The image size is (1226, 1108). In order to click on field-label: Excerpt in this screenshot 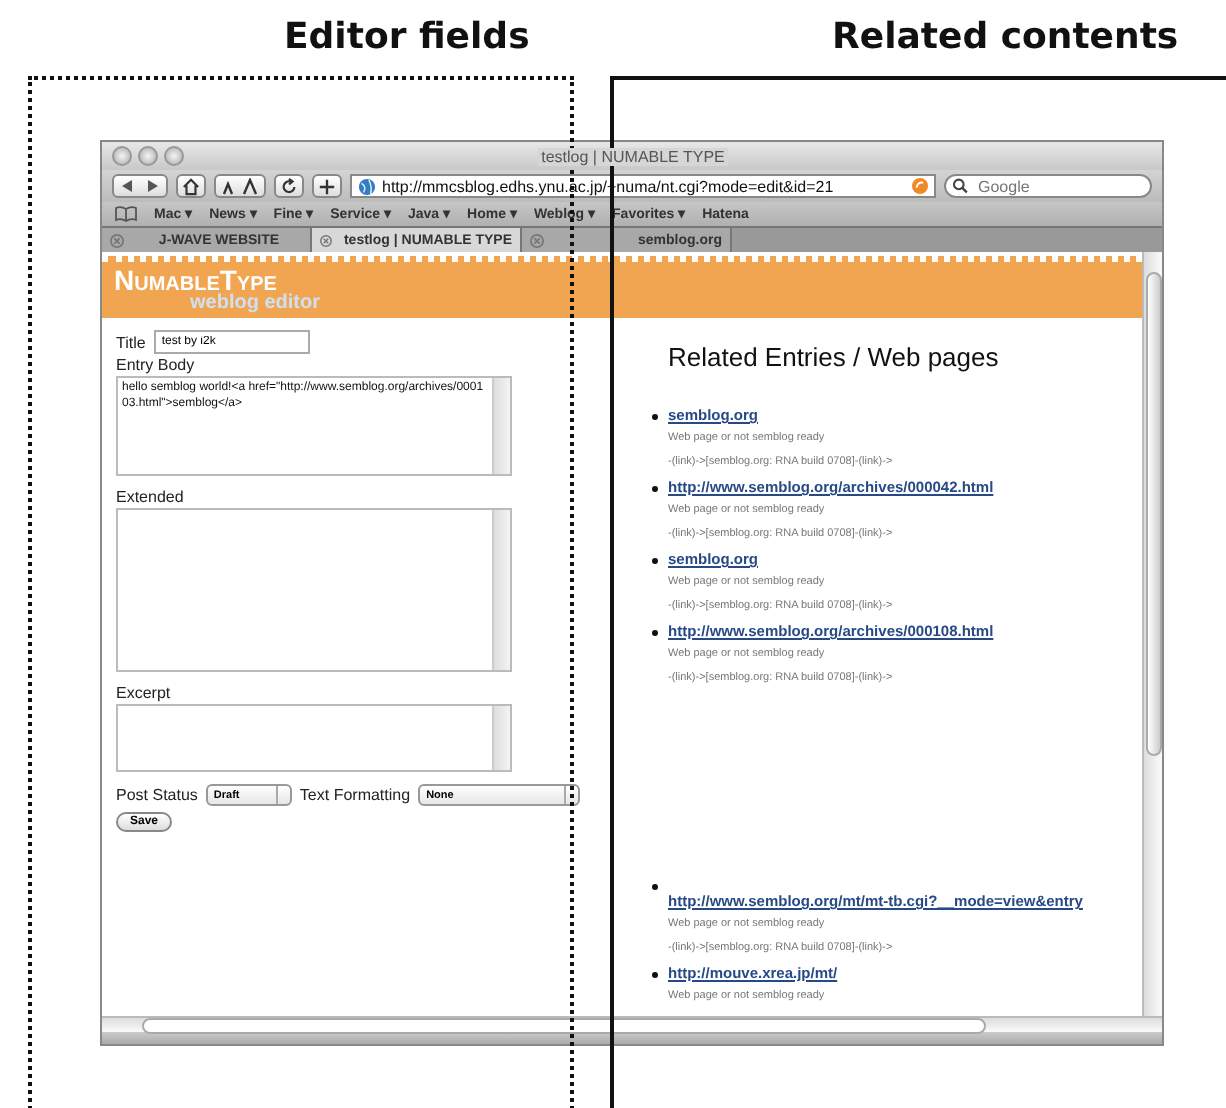, I will do `click(144, 693)`.